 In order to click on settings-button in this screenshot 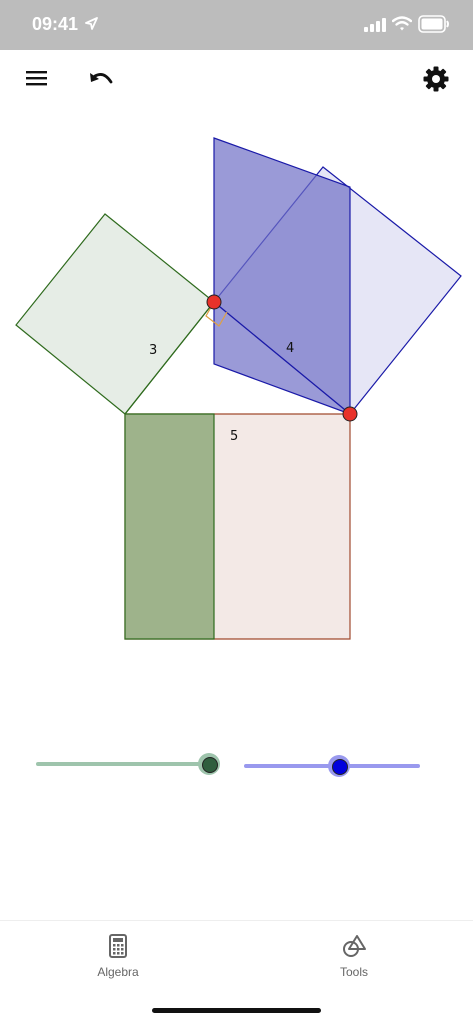, I will do `click(436, 79)`.